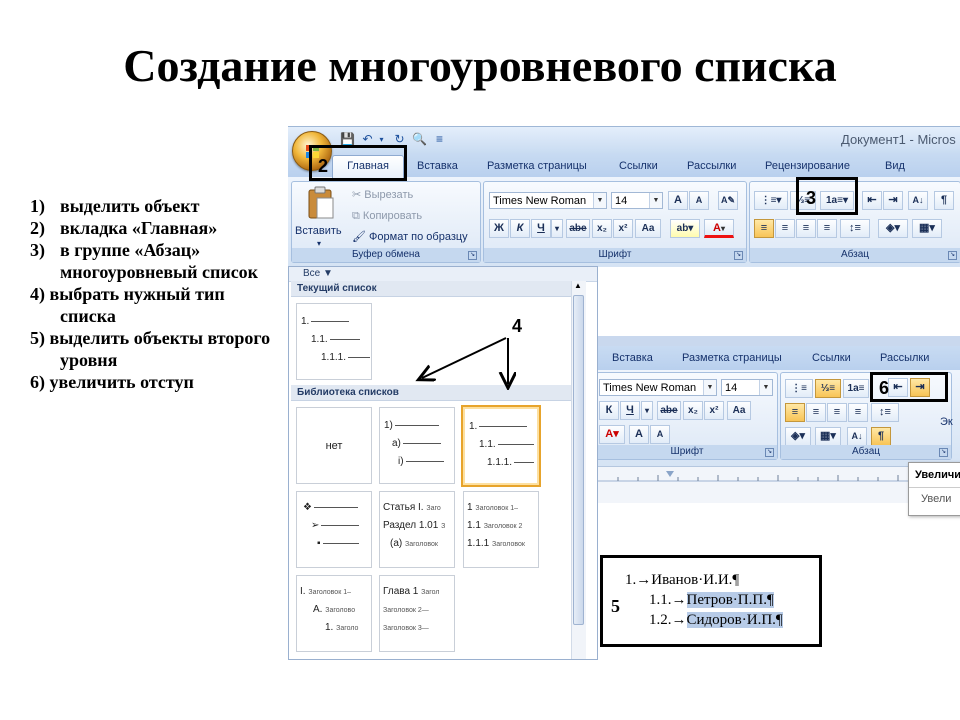 The height and width of the screenshot is (720, 960). What do you see at coordinates (321, 203) in the screenshot?
I see `paste-icon` at bounding box center [321, 203].